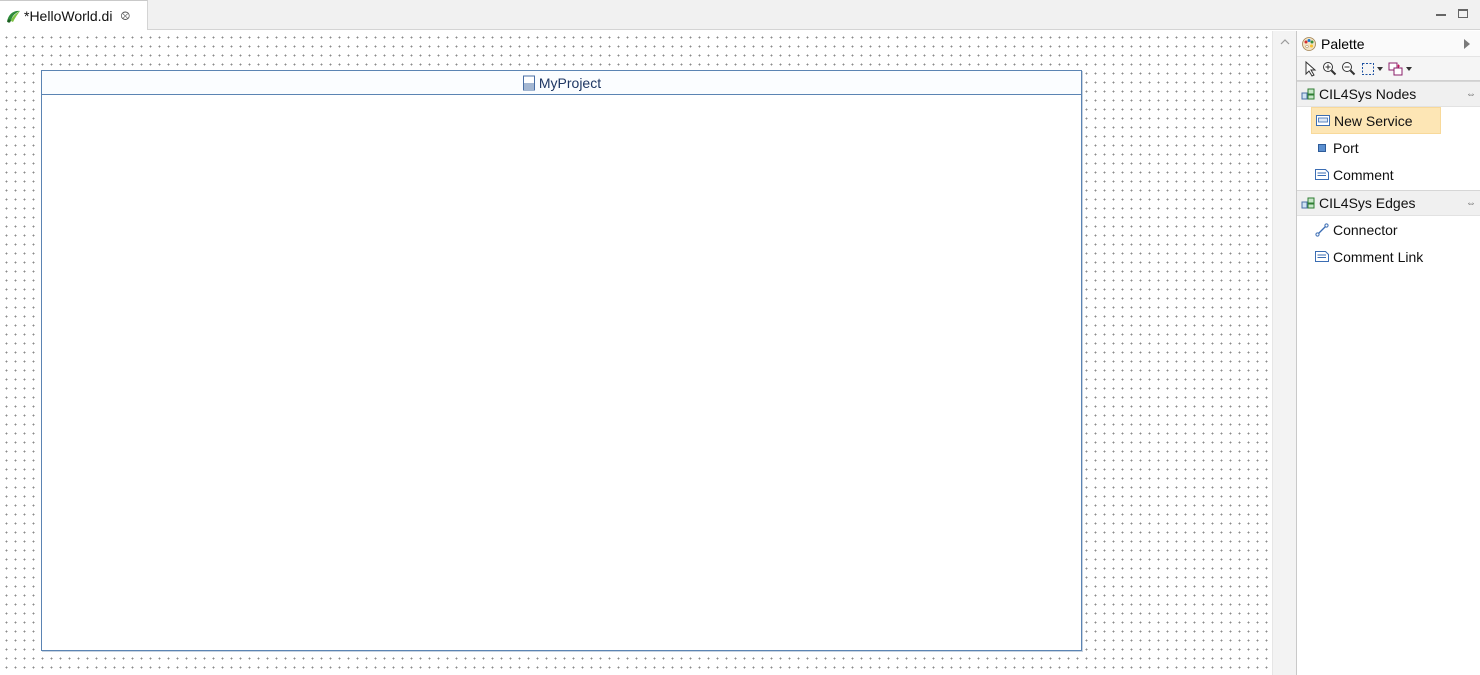 This screenshot has width=1480, height=675. I want to click on select-pointer-icon, so click(1310, 69).